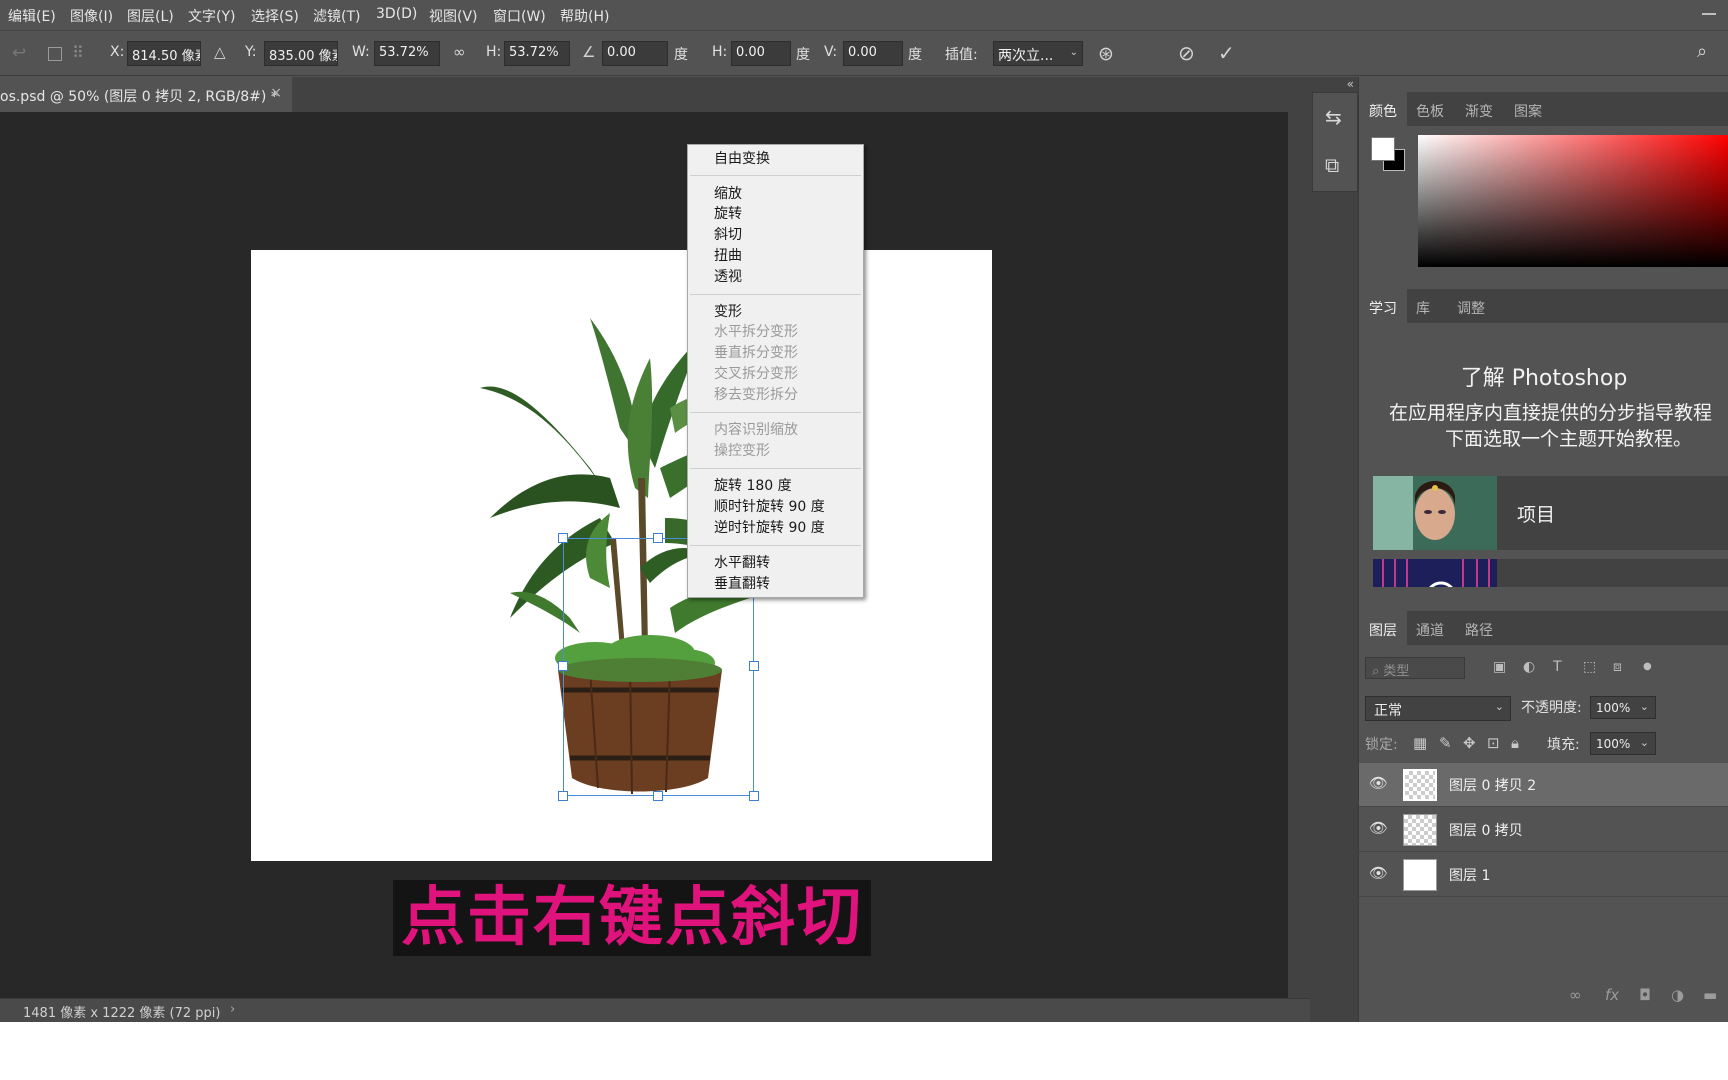  Describe the element at coordinates (19, 53) in the screenshot. I see `tool-preset-icon: ↩` at that location.